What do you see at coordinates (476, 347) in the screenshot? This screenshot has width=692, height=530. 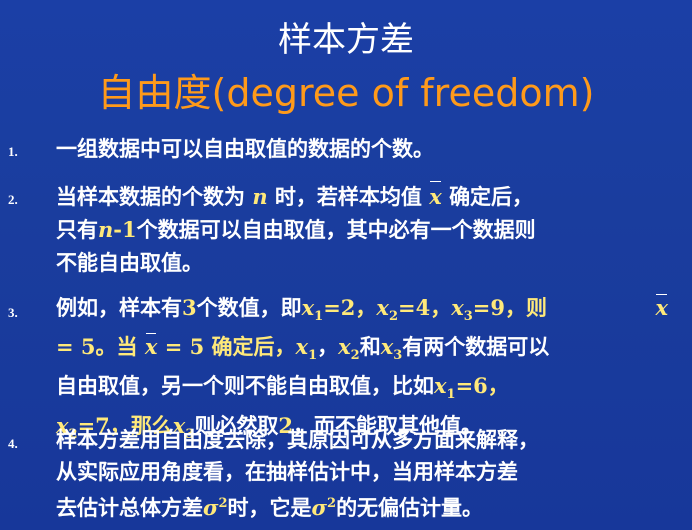 I see `text-fragment: 有两个数据可以` at bounding box center [476, 347].